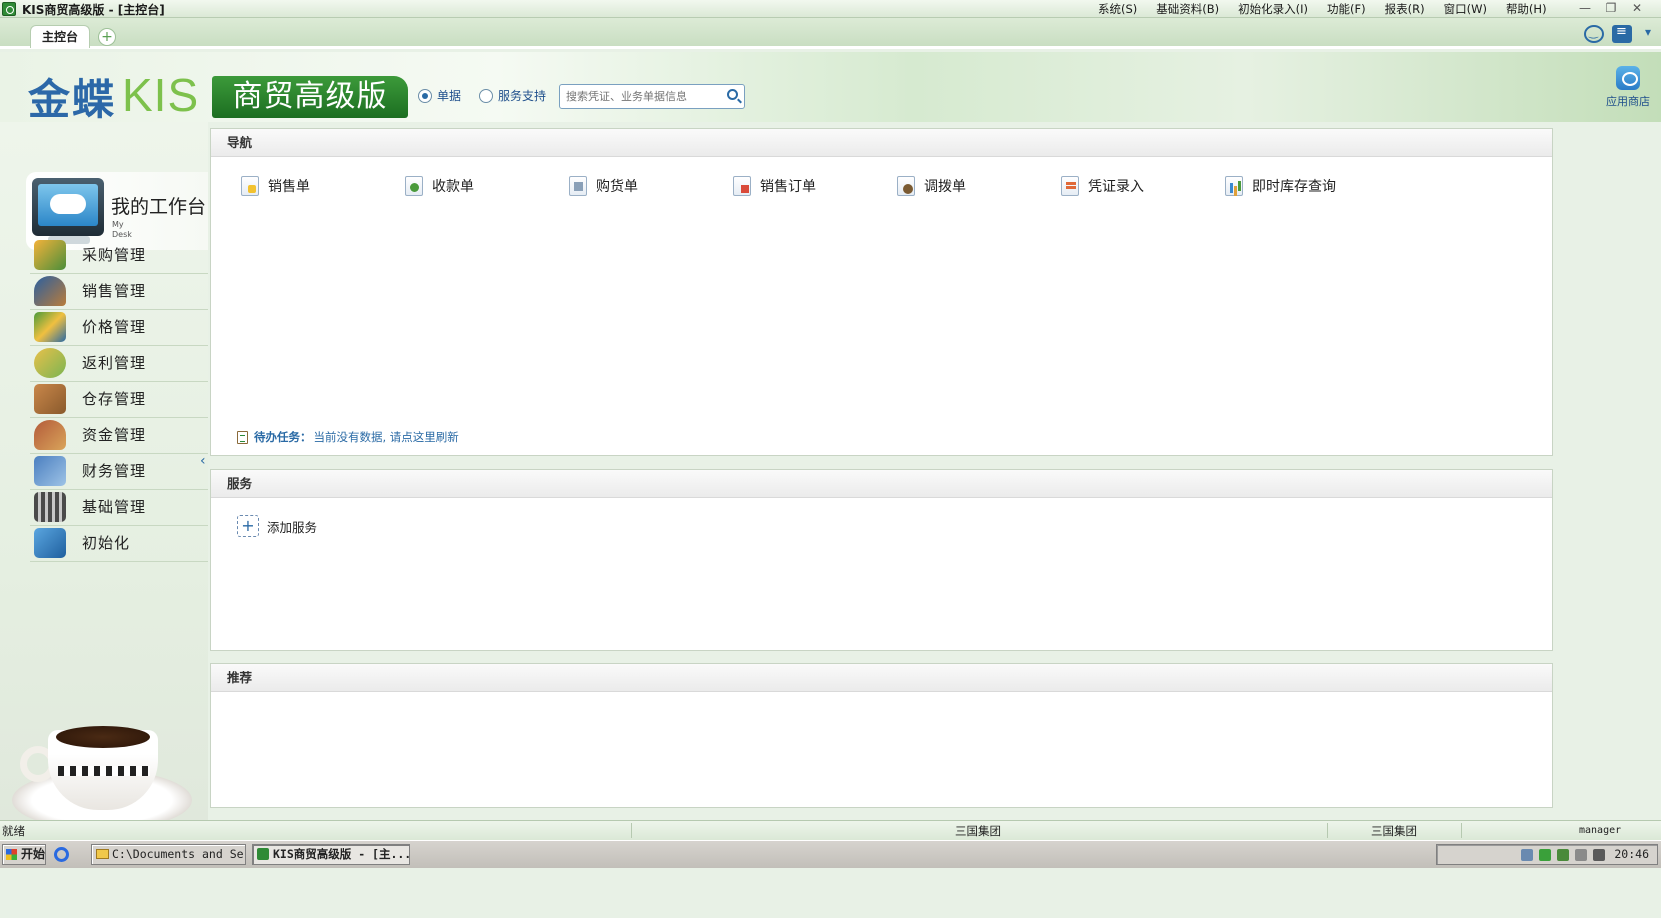 This screenshot has height=918, width=1661. Describe the element at coordinates (978, 831) in the screenshot. I see `status-company: 三国集团` at that location.